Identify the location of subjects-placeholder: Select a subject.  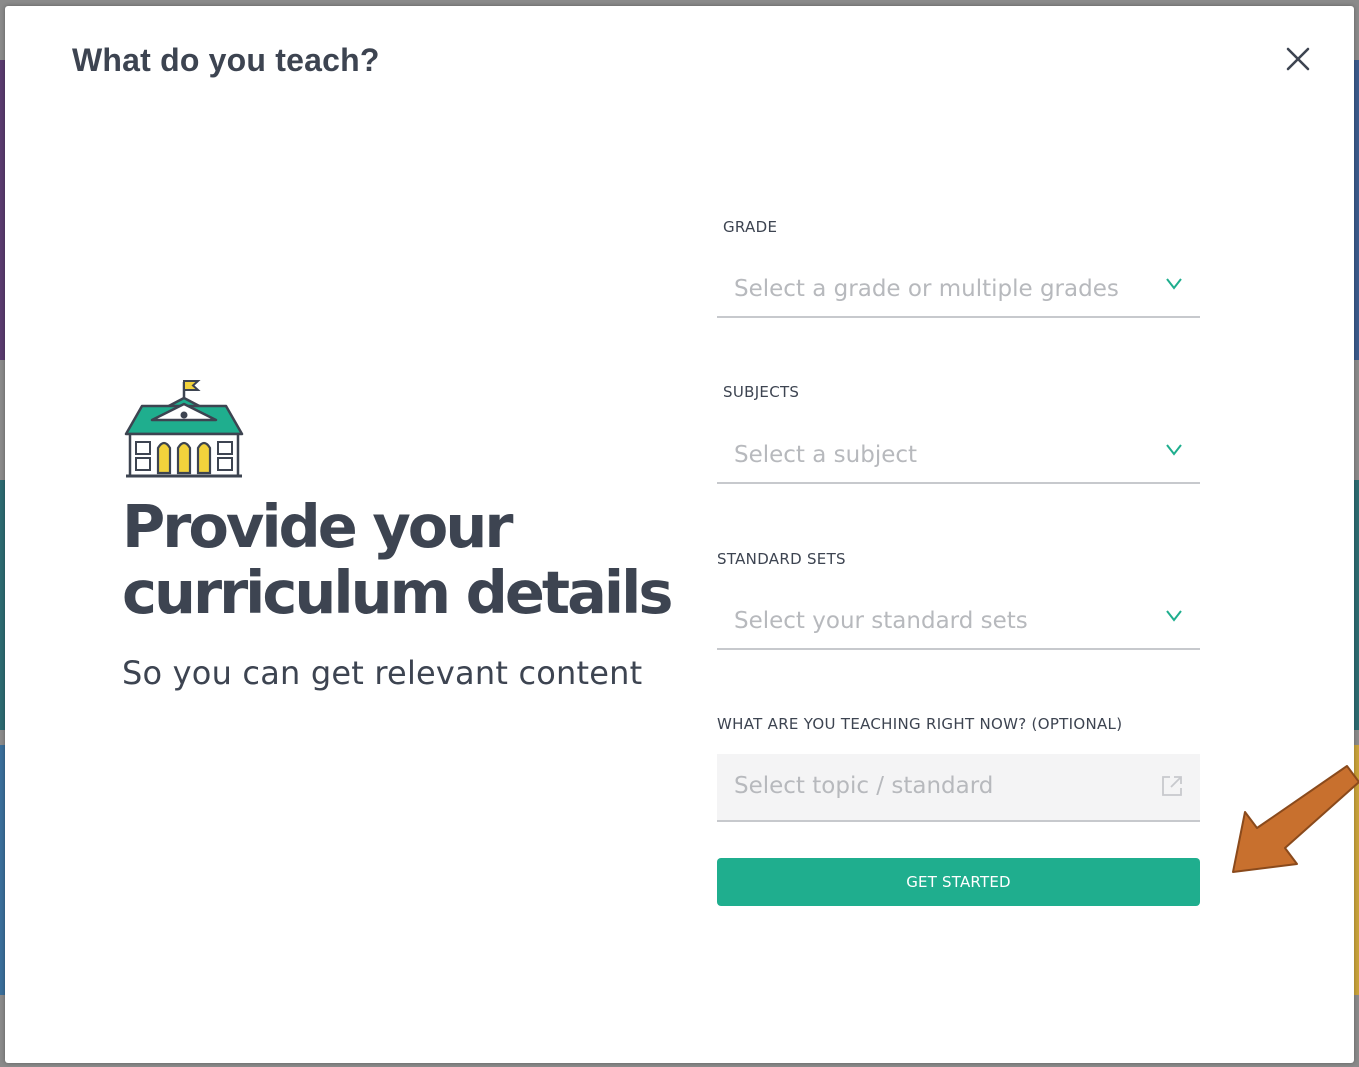
(826, 455).